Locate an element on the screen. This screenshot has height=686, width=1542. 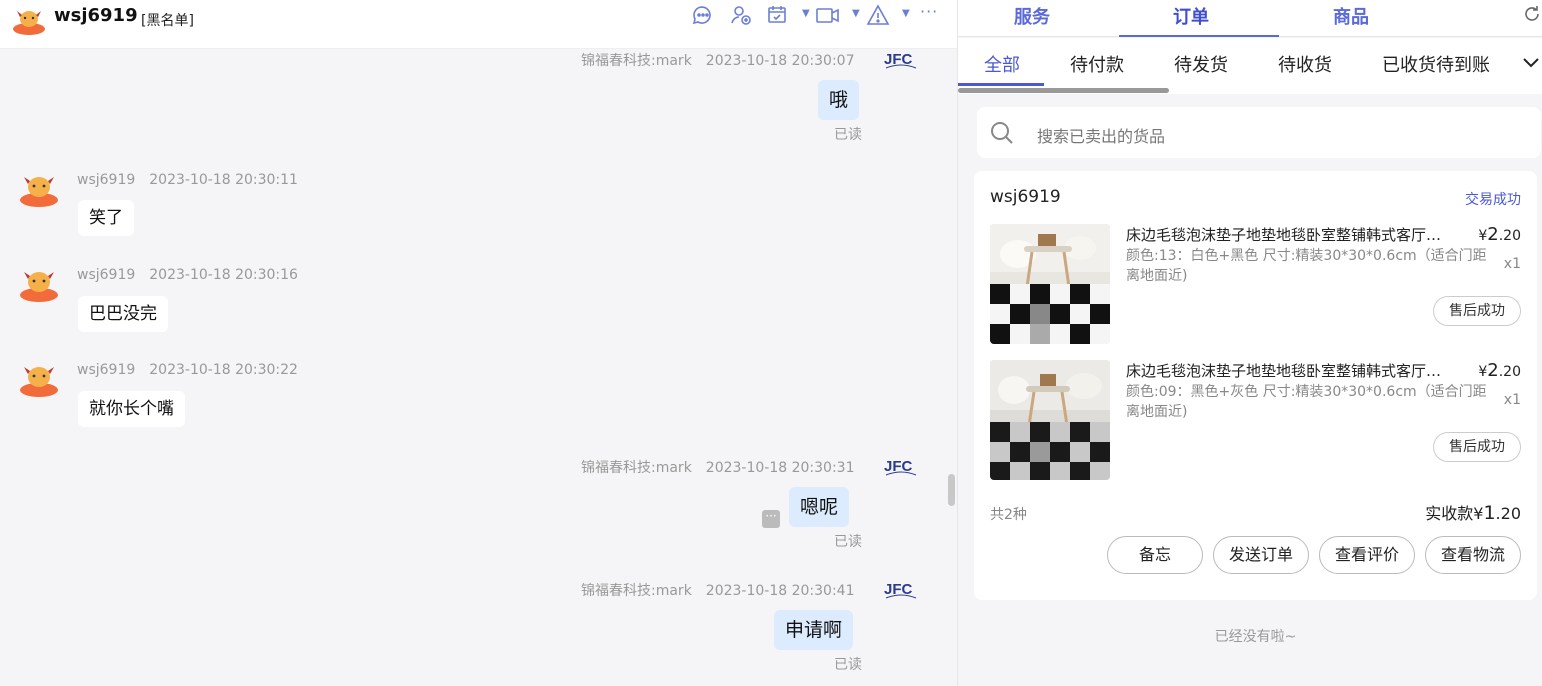
total-currency: ¥ is located at coordinates (1478, 513).